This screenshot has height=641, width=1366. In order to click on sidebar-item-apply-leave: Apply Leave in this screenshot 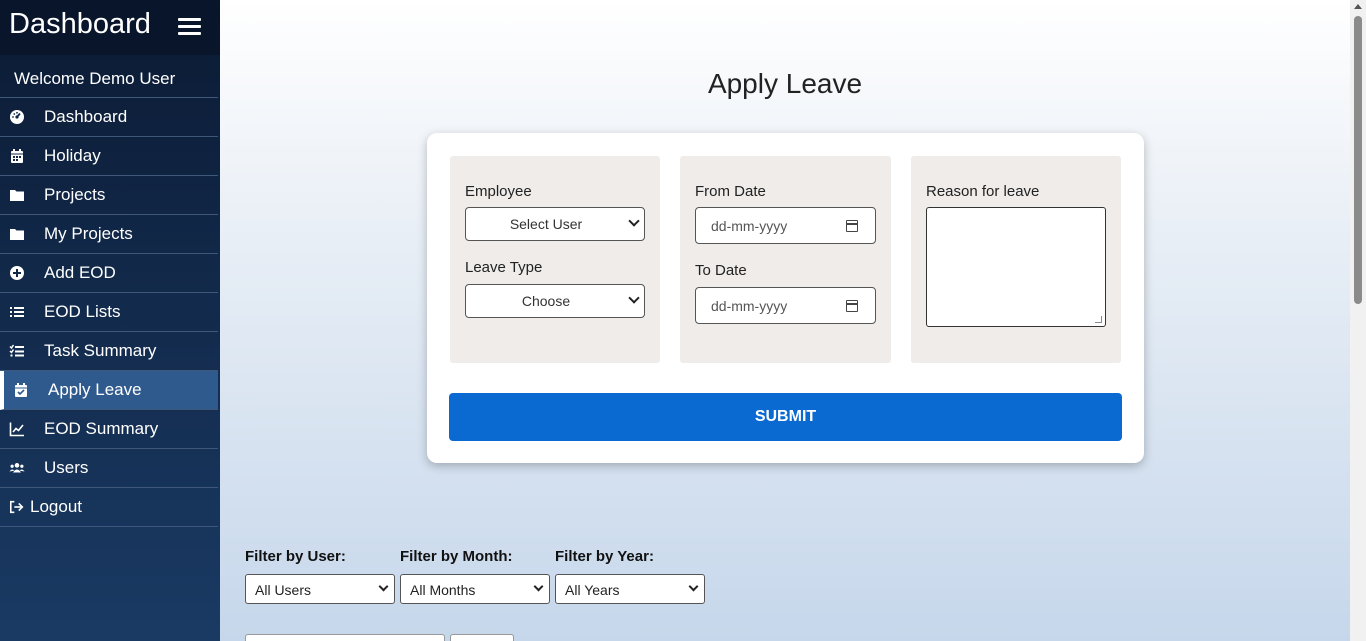, I will do `click(109, 390)`.